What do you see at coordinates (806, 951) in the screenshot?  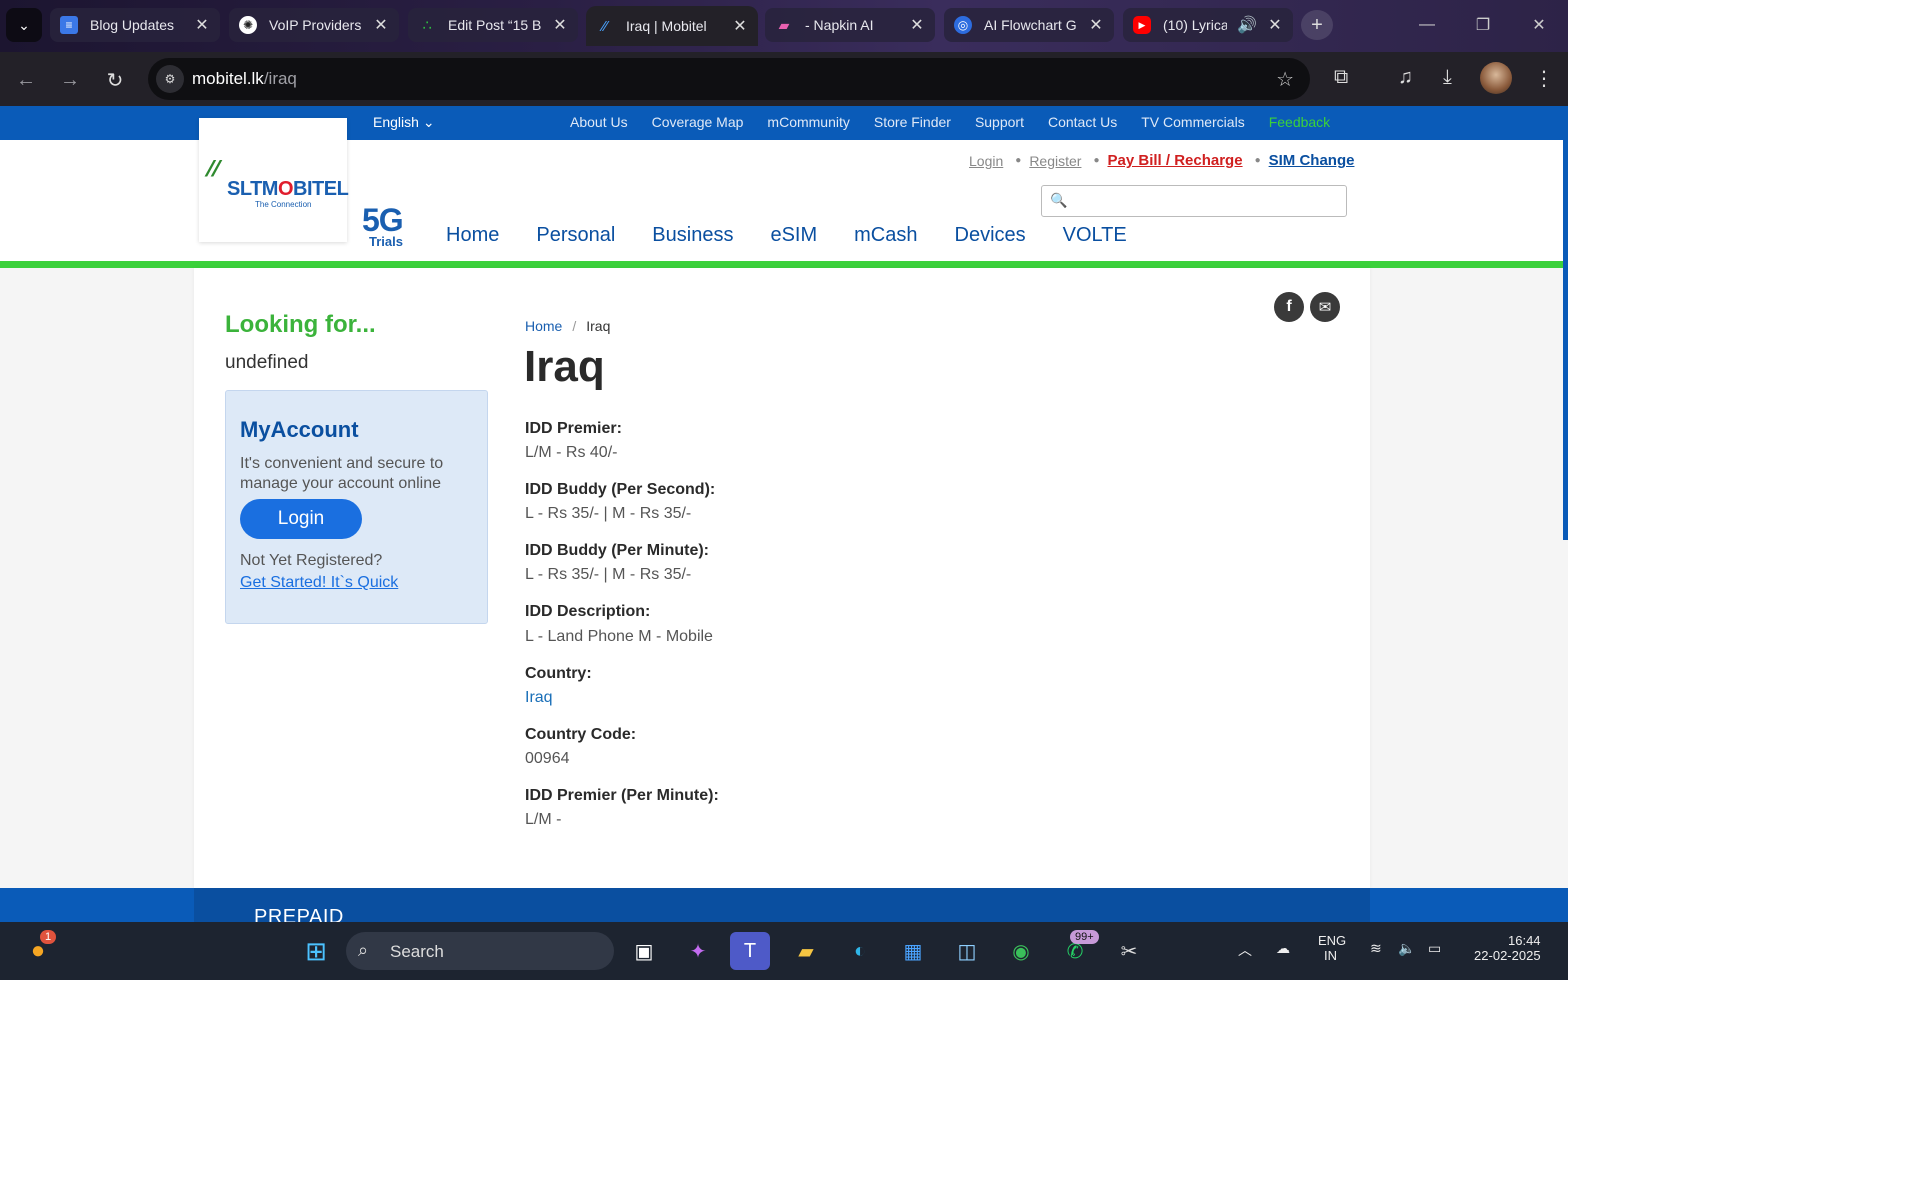 I see `file-explorer-icon: ▰` at bounding box center [806, 951].